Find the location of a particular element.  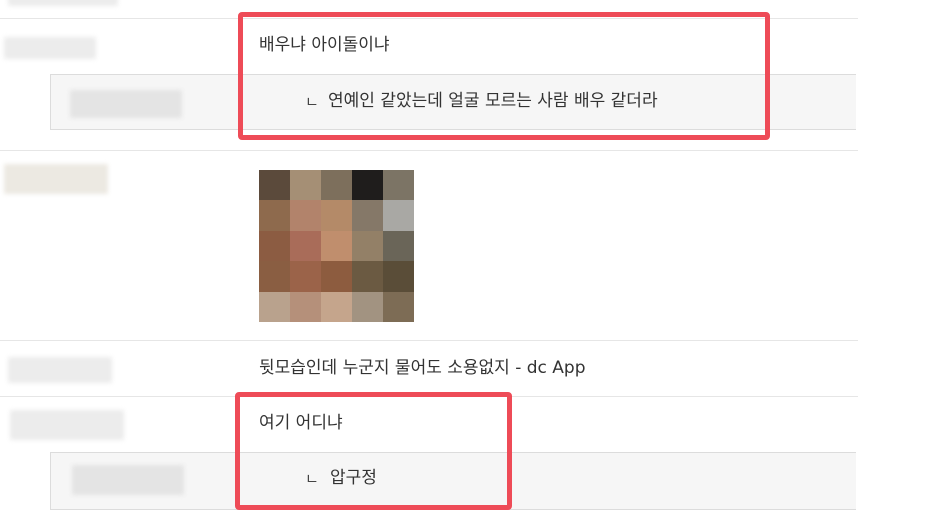

blurred-photo is located at coordinates (336, 246).